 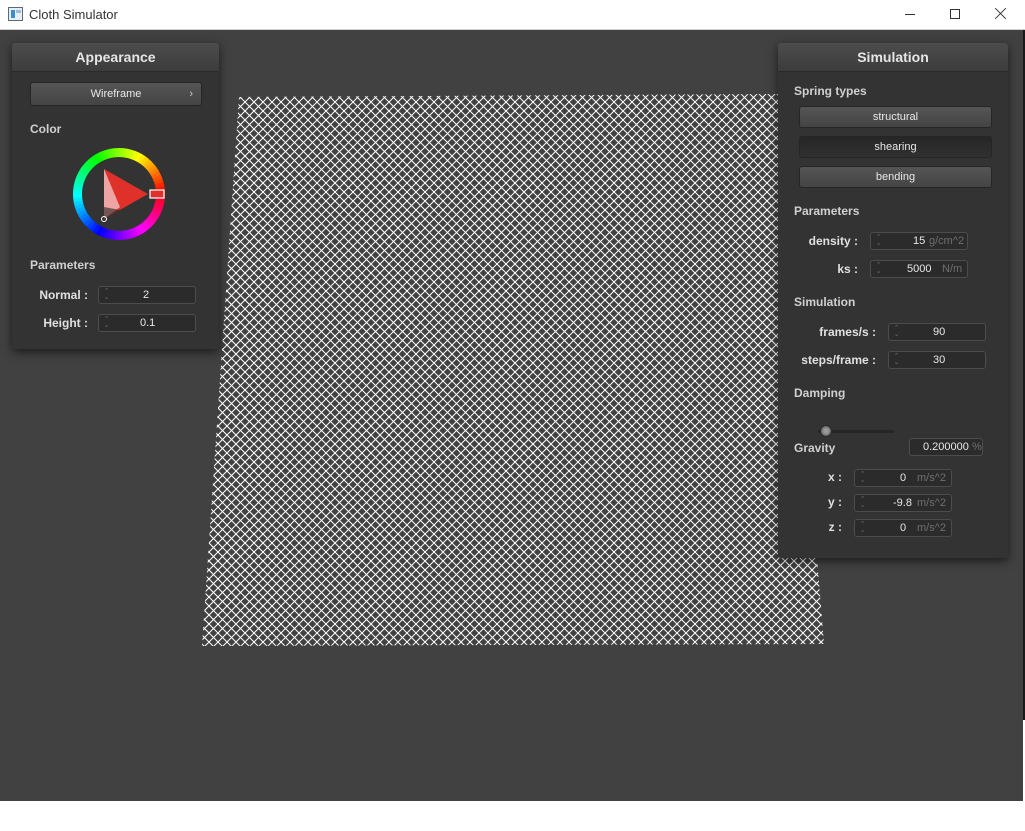 I want to click on gravity-y-label: y :, so click(x=834, y=502).